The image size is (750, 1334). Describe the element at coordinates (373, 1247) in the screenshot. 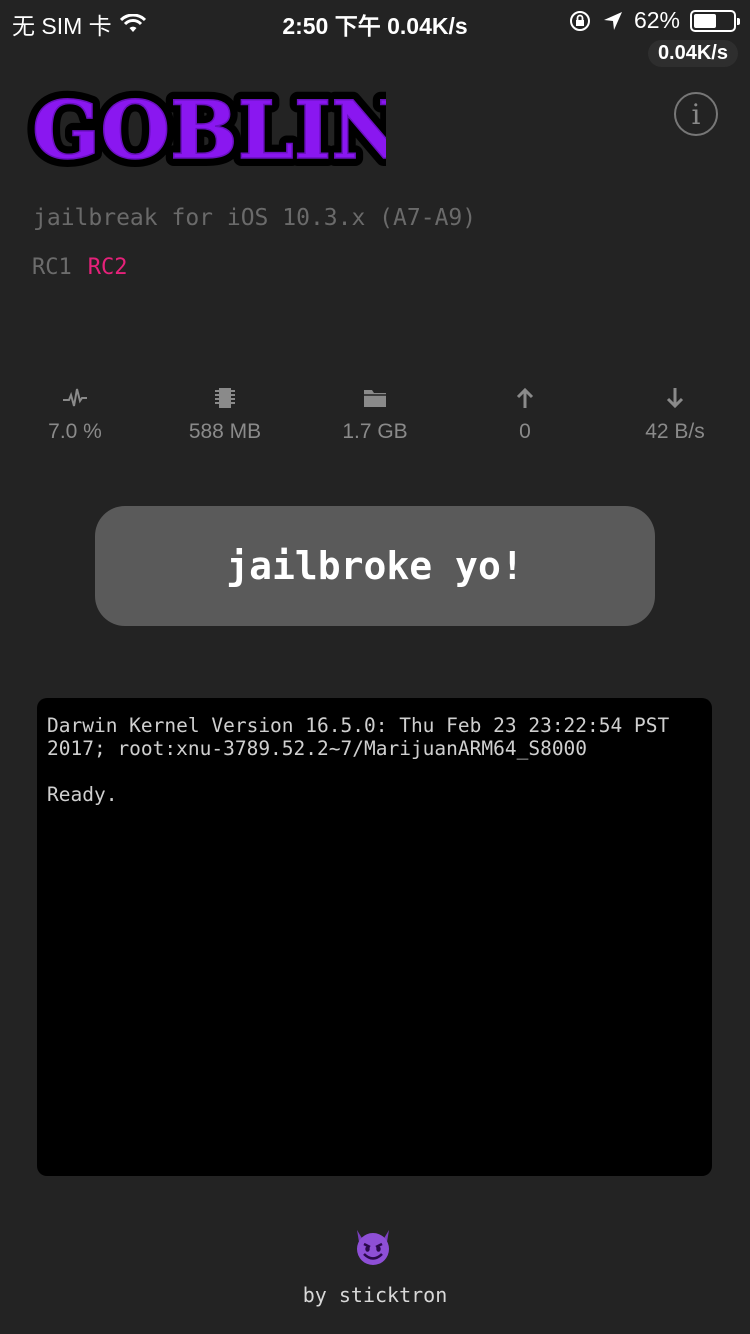

I see `devil-emoji-icon` at that location.